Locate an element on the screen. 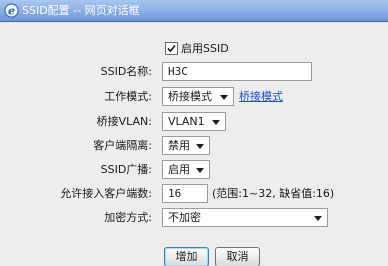  work-mode-label: 工作模式: is located at coordinates (128, 96).